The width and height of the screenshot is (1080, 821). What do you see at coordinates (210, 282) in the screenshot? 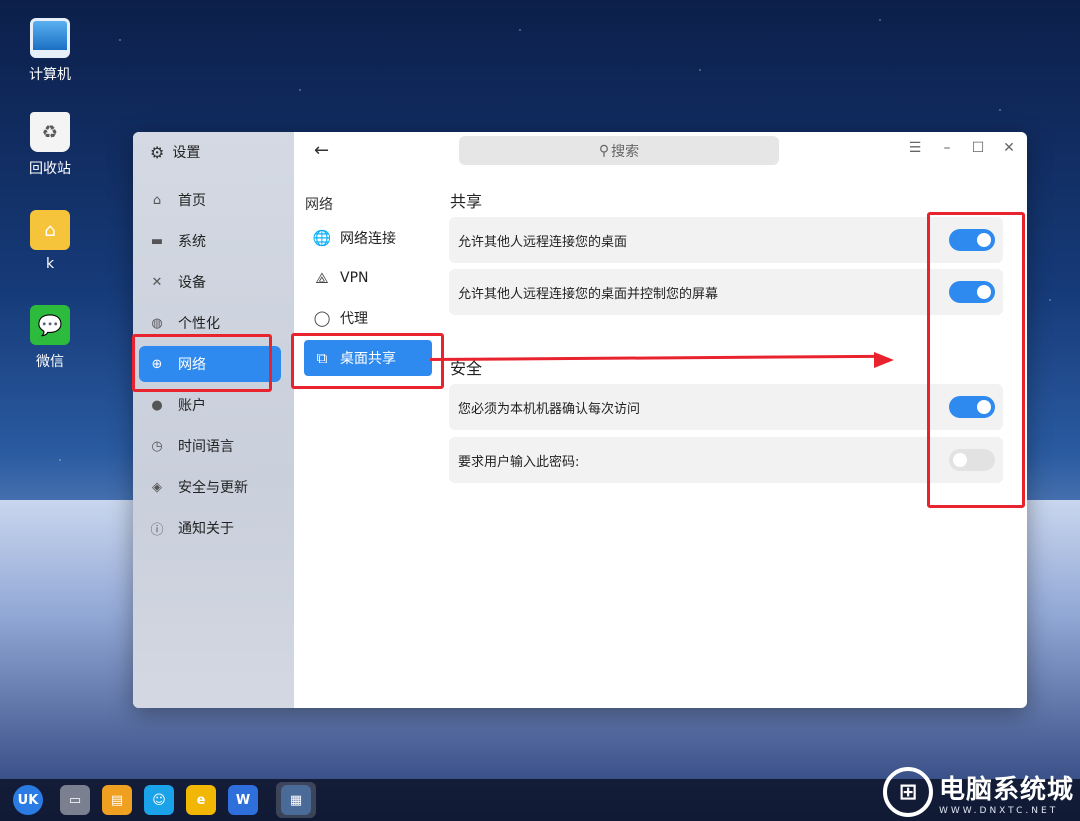
I see `sidebar-item: ✕ 设备` at bounding box center [210, 282].